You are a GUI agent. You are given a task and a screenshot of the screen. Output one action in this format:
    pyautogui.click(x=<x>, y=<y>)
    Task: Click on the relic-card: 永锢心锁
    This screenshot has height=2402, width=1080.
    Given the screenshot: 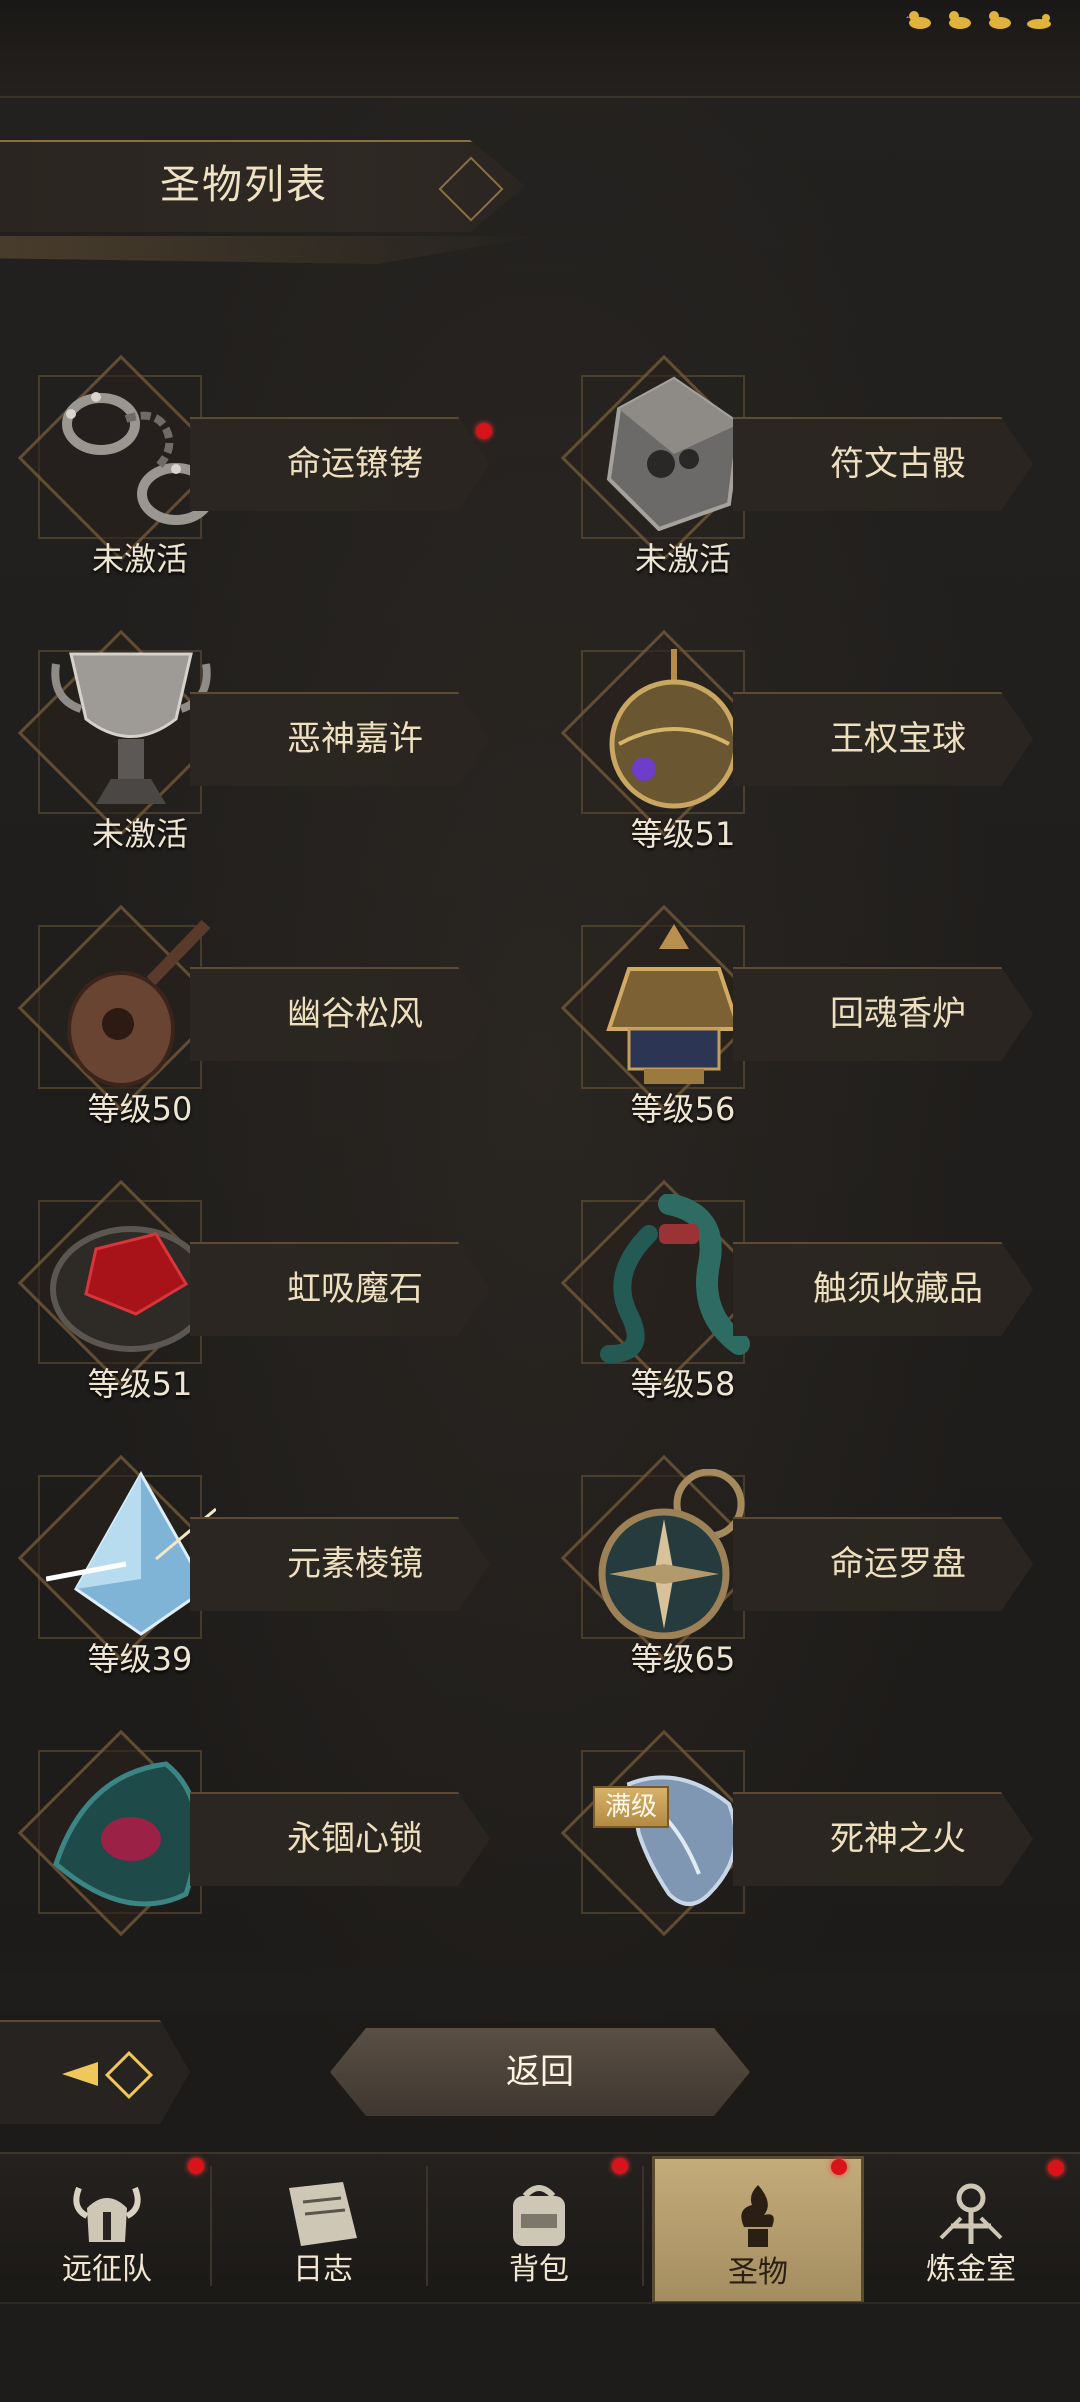 What is the action you would take?
    pyautogui.click(x=260, y=1849)
    